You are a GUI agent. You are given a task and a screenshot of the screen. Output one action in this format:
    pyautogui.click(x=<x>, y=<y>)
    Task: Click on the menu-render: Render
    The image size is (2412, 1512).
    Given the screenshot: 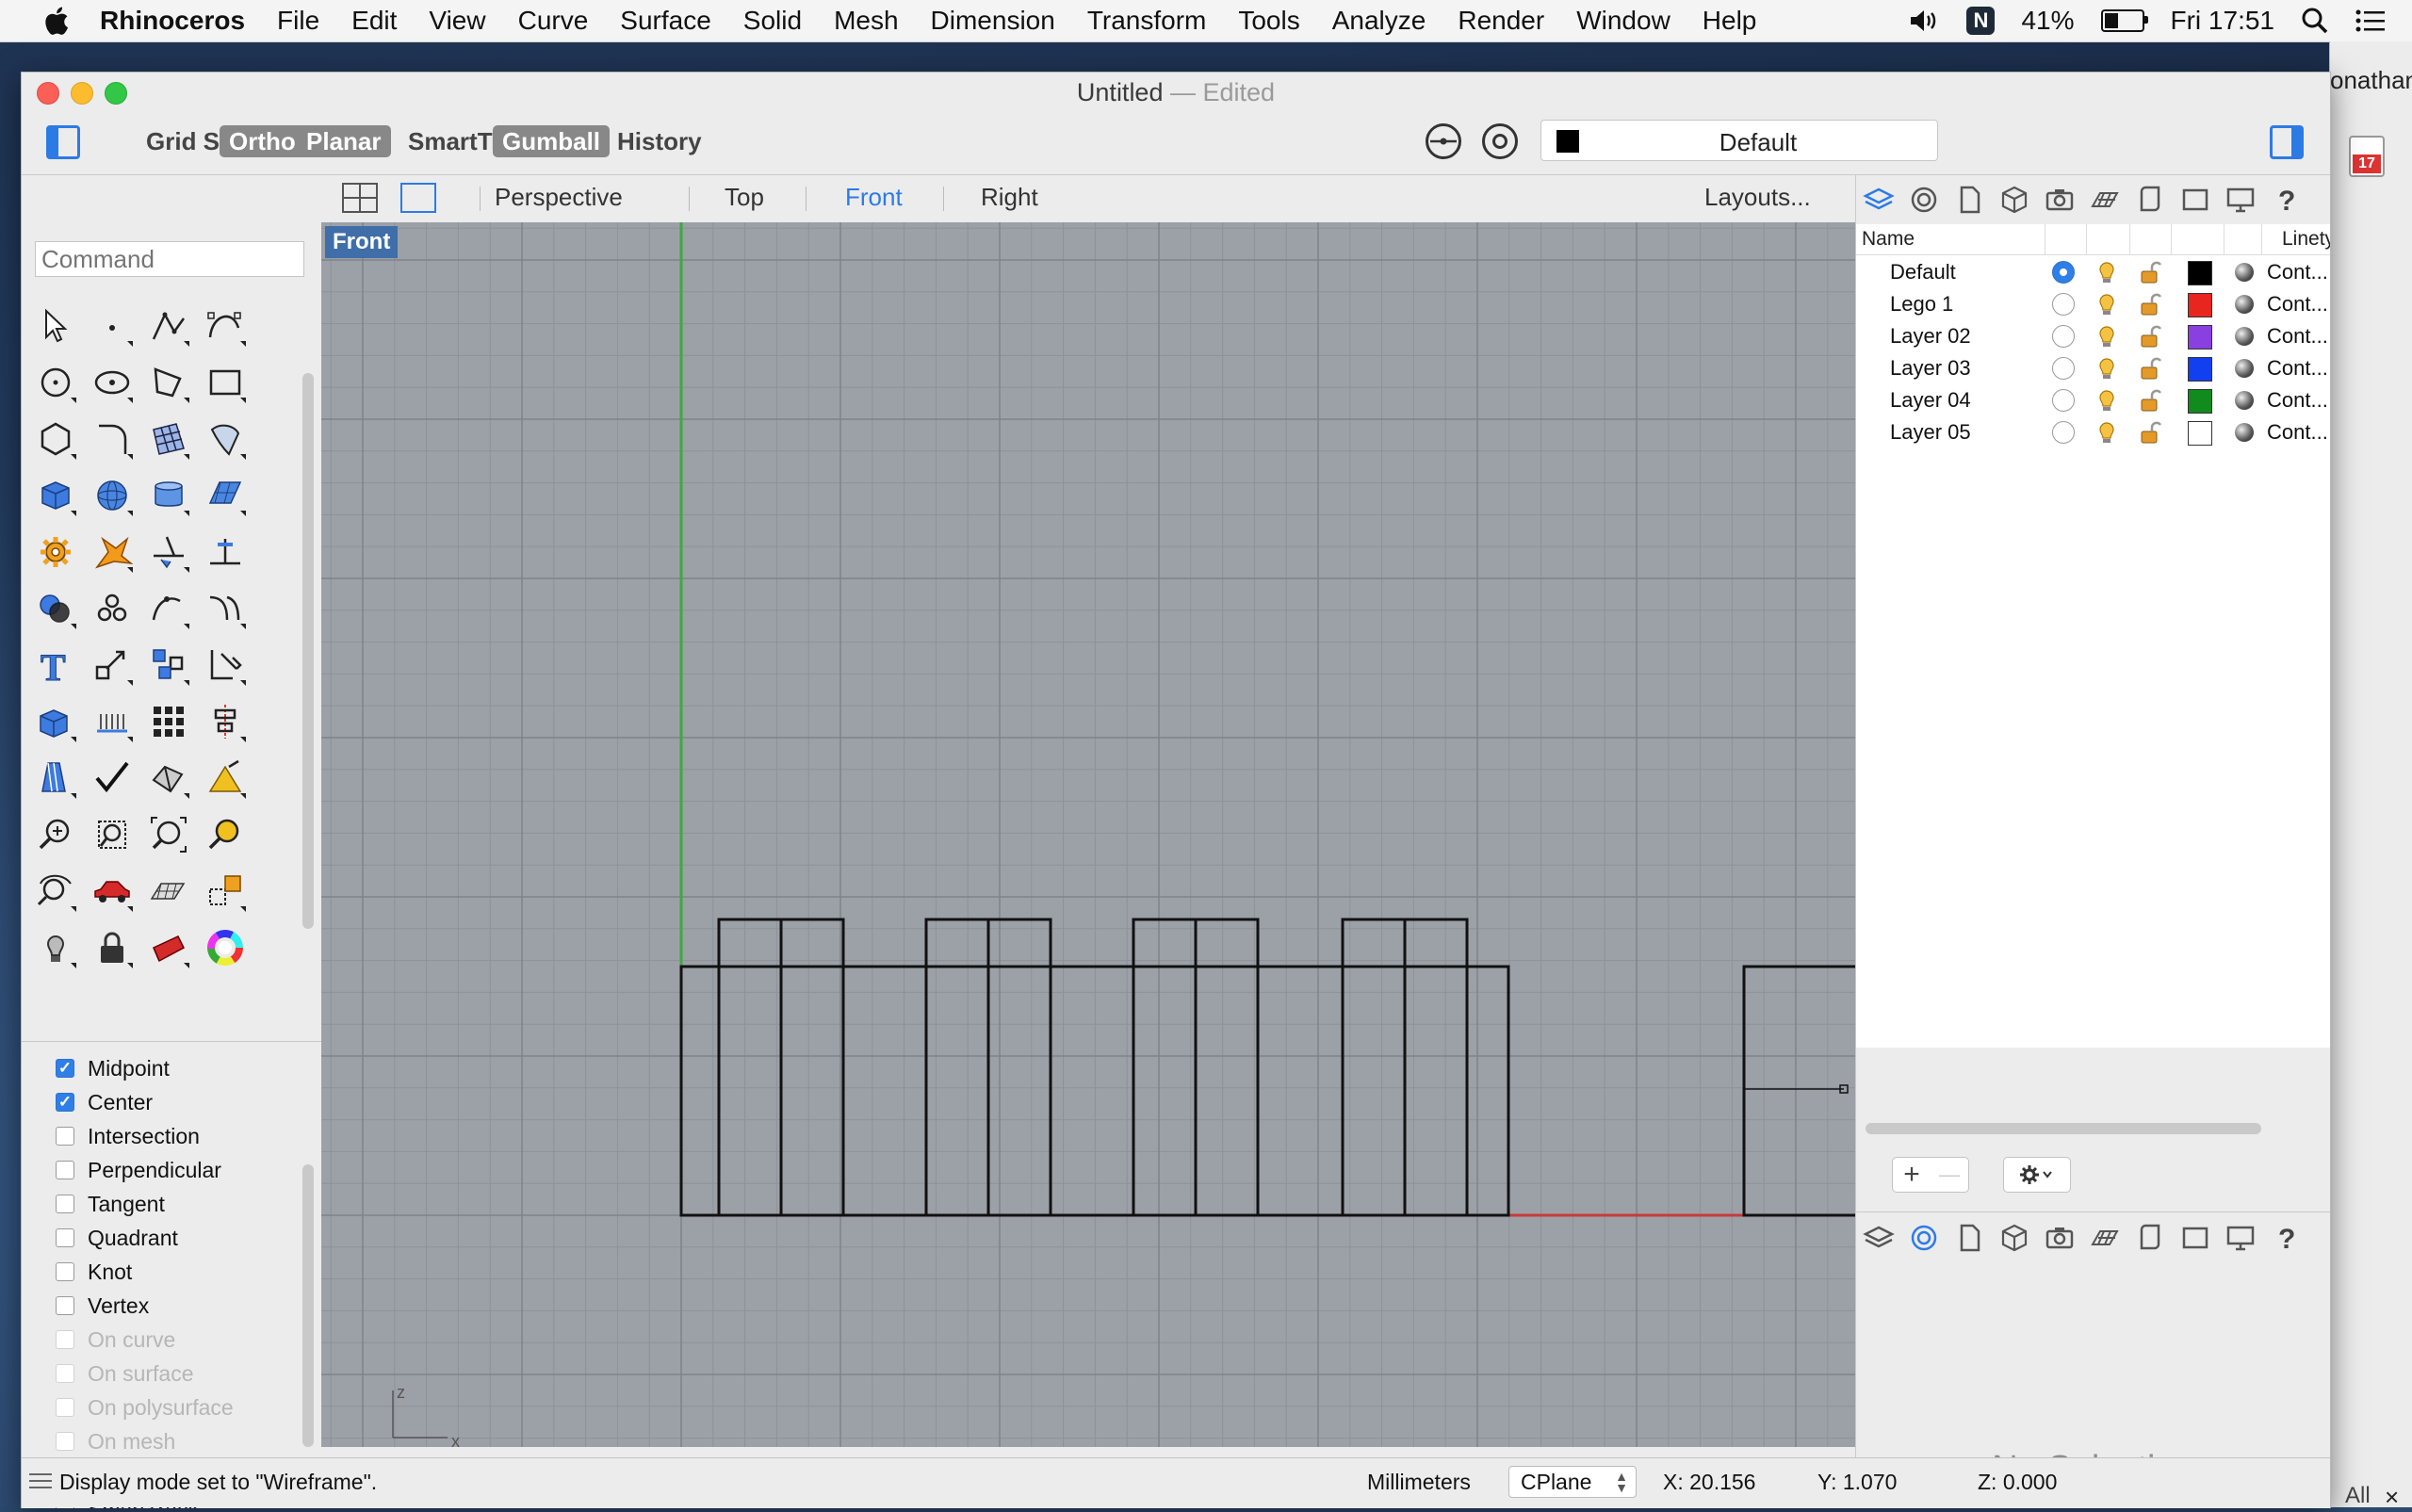 What is the action you would take?
    pyautogui.click(x=1501, y=21)
    